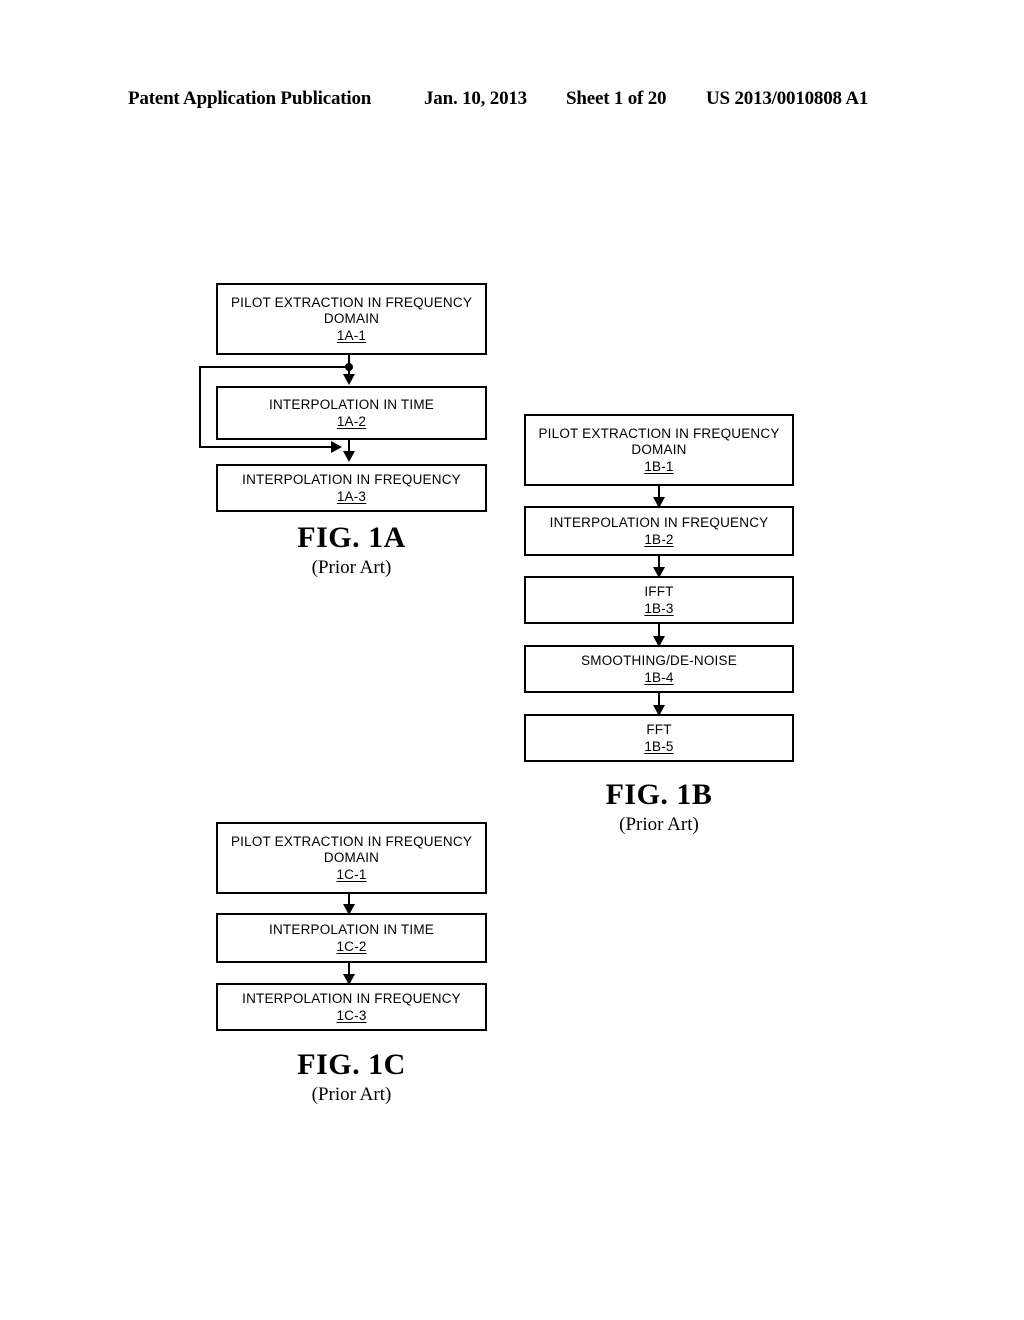 This screenshot has width=1024, height=1320. I want to click on flow-box-1a-2: INTERPOLATION IN TIME 1A-2, so click(351, 413).